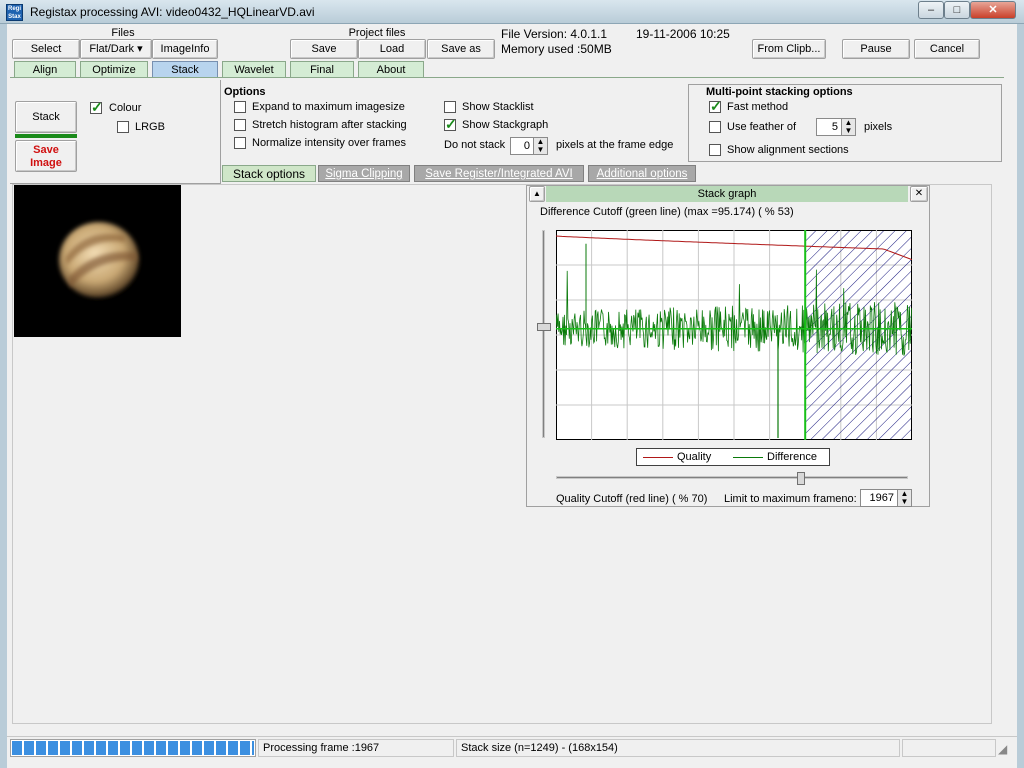 Image resolution: width=1024 pixels, height=768 pixels. I want to click on graph-cutoff-region, so click(858, 335).